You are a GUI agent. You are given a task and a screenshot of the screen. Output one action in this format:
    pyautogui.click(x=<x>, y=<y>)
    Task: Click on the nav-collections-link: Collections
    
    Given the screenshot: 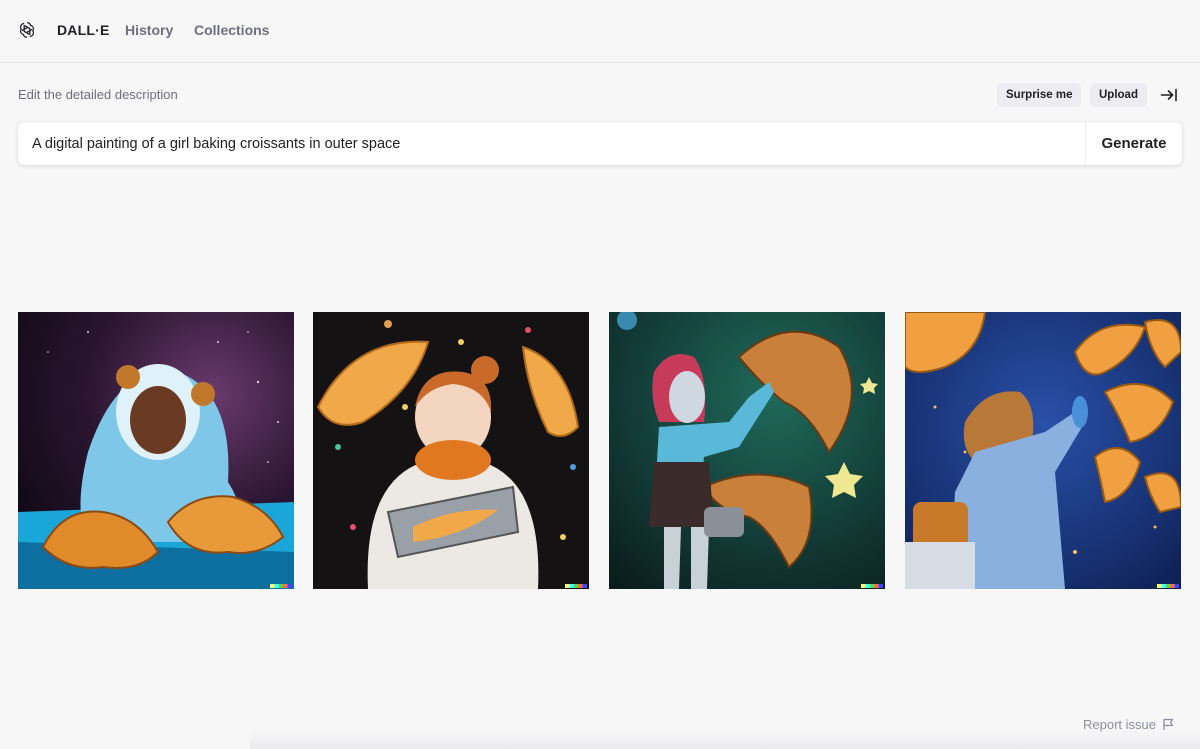 What is the action you would take?
    pyautogui.click(x=231, y=30)
    